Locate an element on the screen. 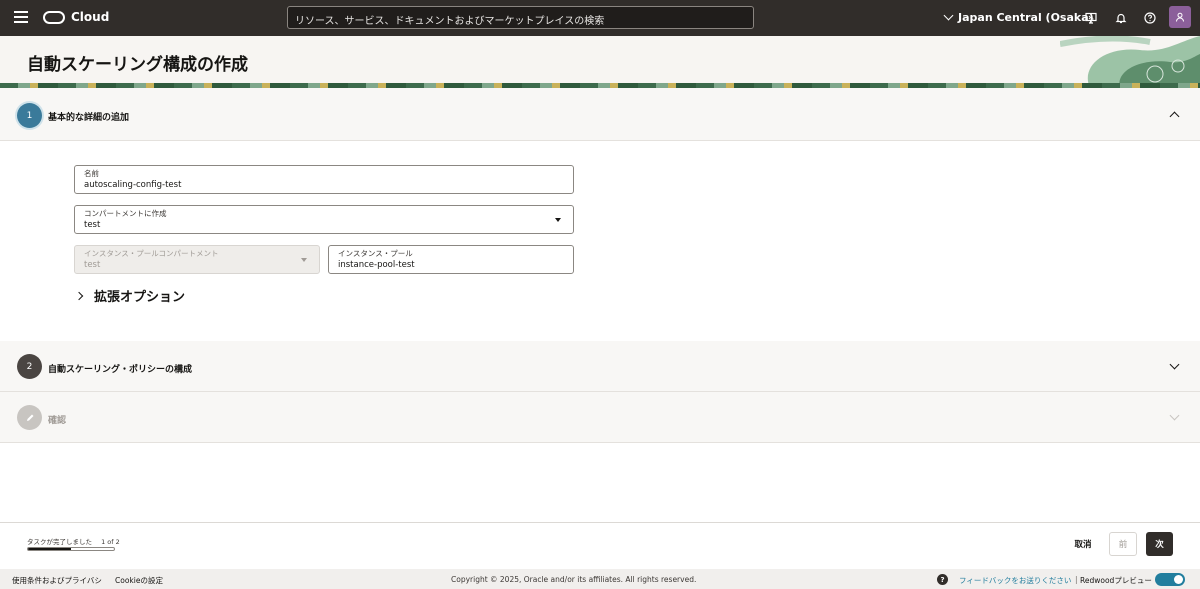  compartment-select: コンパートメントに作成 test is located at coordinates (324, 219).